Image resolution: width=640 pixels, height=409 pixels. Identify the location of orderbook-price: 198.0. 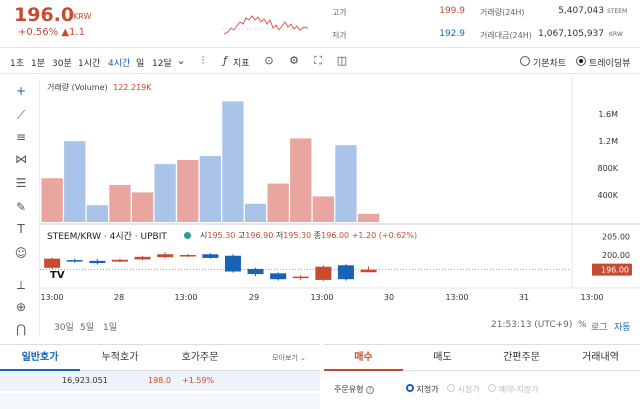
(159, 380).